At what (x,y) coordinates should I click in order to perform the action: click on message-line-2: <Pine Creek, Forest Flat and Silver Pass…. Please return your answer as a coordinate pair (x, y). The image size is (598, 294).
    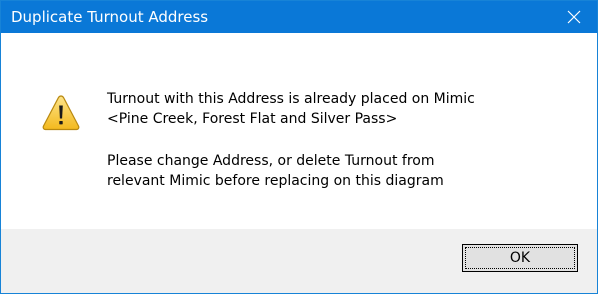
    Looking at the image, I should click on (252, 119).